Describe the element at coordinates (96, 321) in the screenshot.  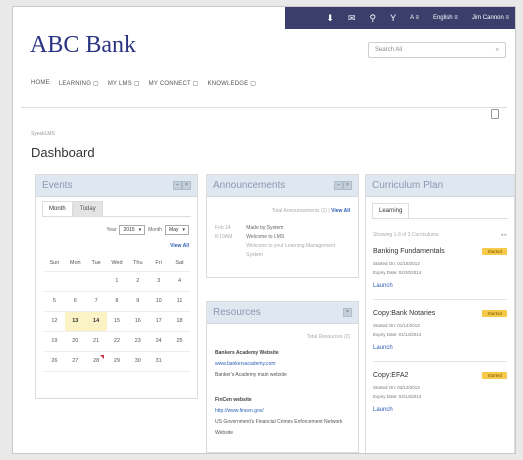
I see `calendar-day-highlighted: 14` at that location.